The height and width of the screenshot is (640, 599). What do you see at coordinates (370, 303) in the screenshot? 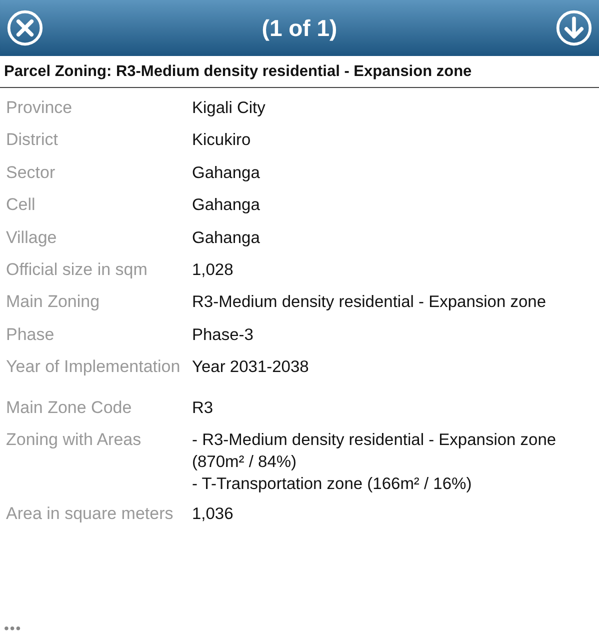
I see `field-value: R3-Medium density residential - Expansion zone` at bounding box center [370, 303].